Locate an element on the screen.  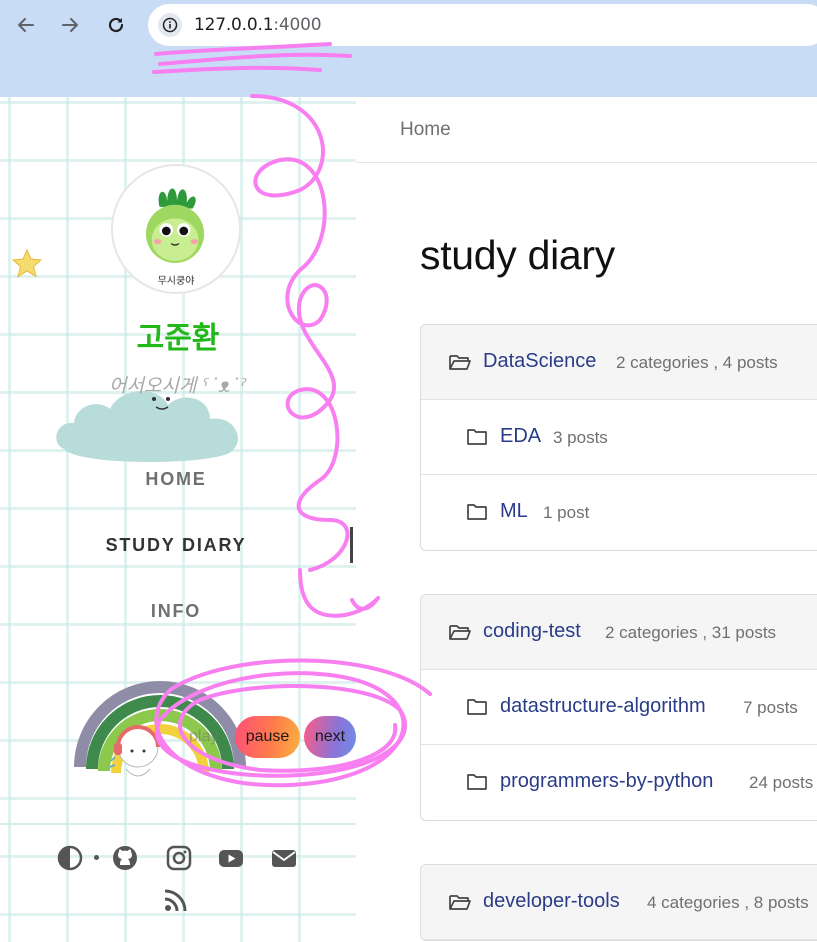
category-meta: 2 categories , 4 posts is located at coordinates (697, 362).